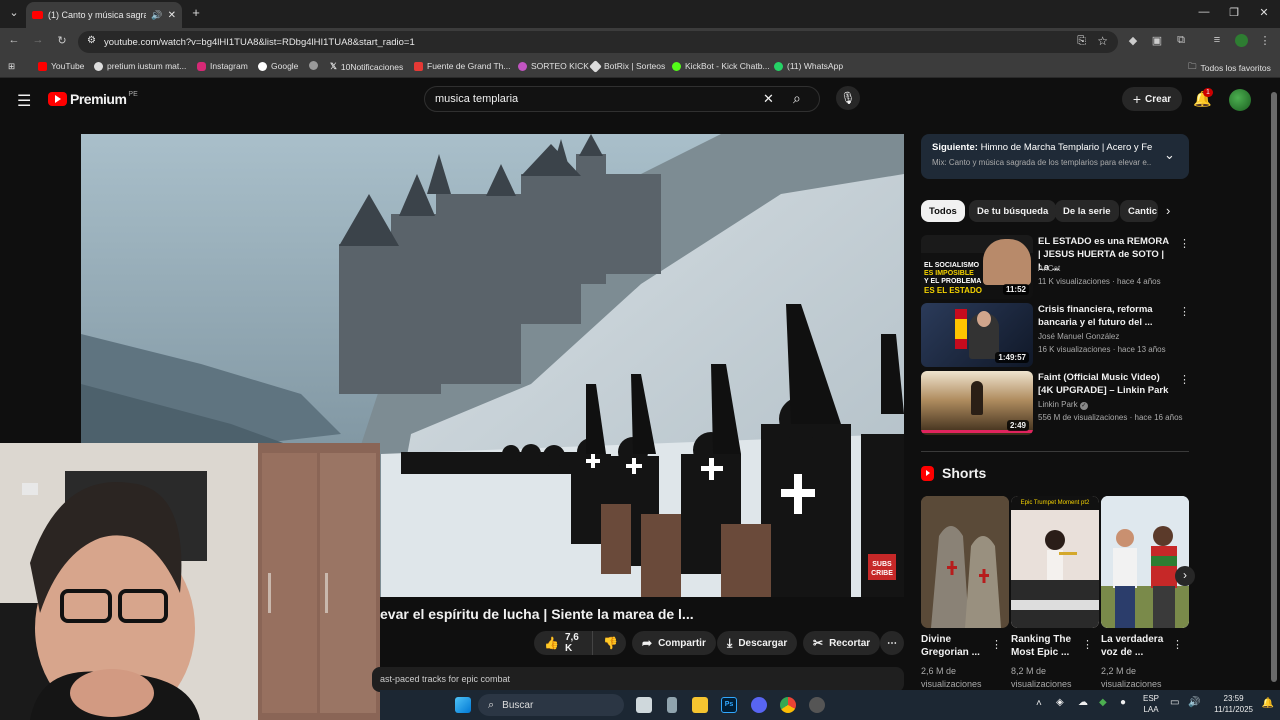 The image size is (1280, 720). Describe the element at coordinates (222, 66) in the screenshot. I see `bookmark-instagram: Instagram` at that location.